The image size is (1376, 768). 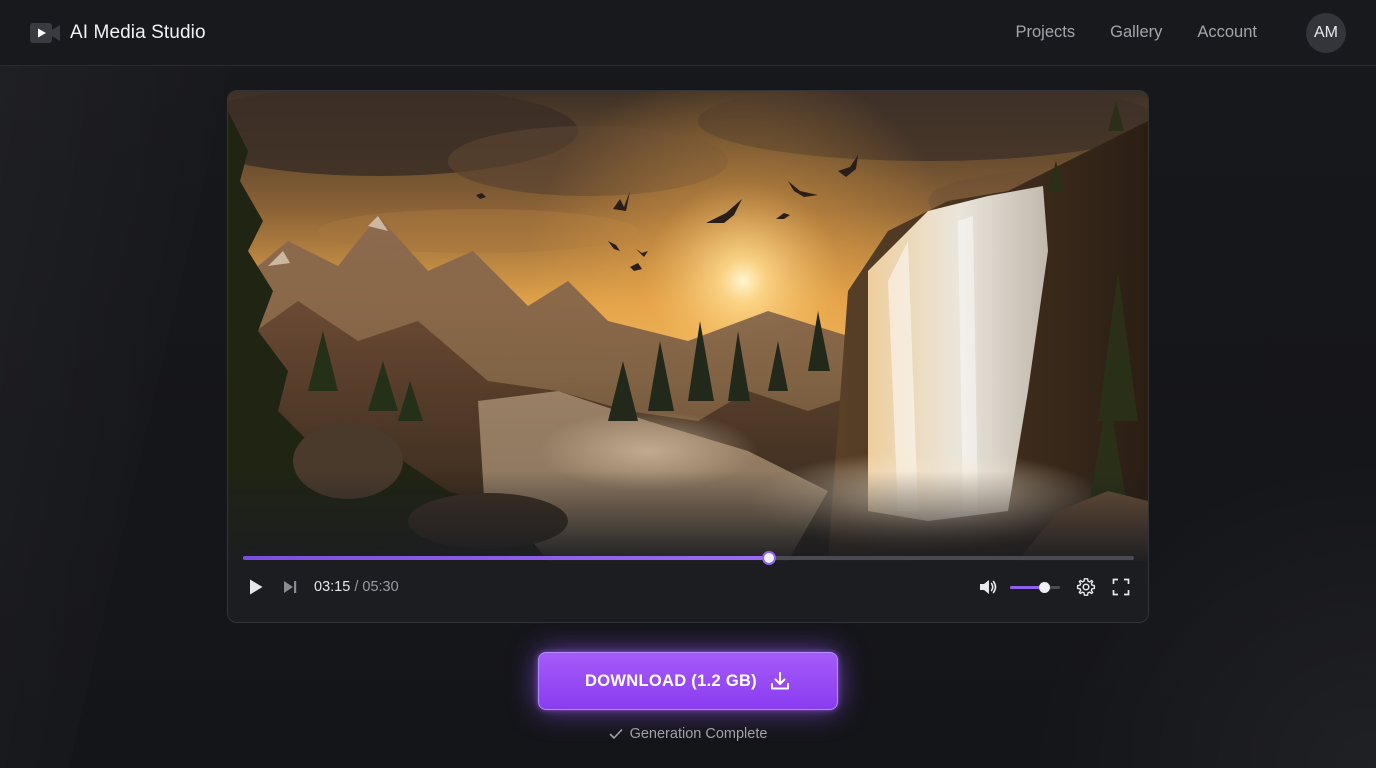 I want to click on gear-icon, so click(x=1086, y=587).